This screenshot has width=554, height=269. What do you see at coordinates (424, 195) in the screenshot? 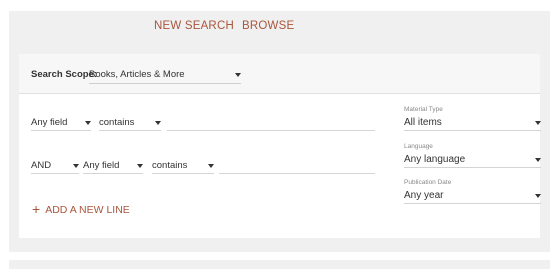
I see `publication-date-value: Any year` at bounding box center [424, 195].